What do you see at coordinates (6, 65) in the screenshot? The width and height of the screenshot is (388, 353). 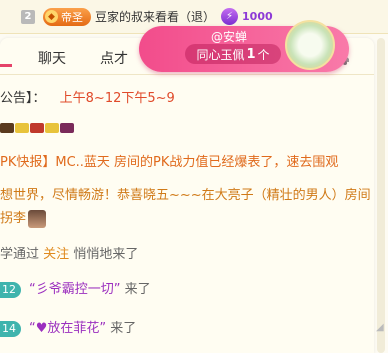 I see `active-tab-indicator` at bounding box center [6, 65].